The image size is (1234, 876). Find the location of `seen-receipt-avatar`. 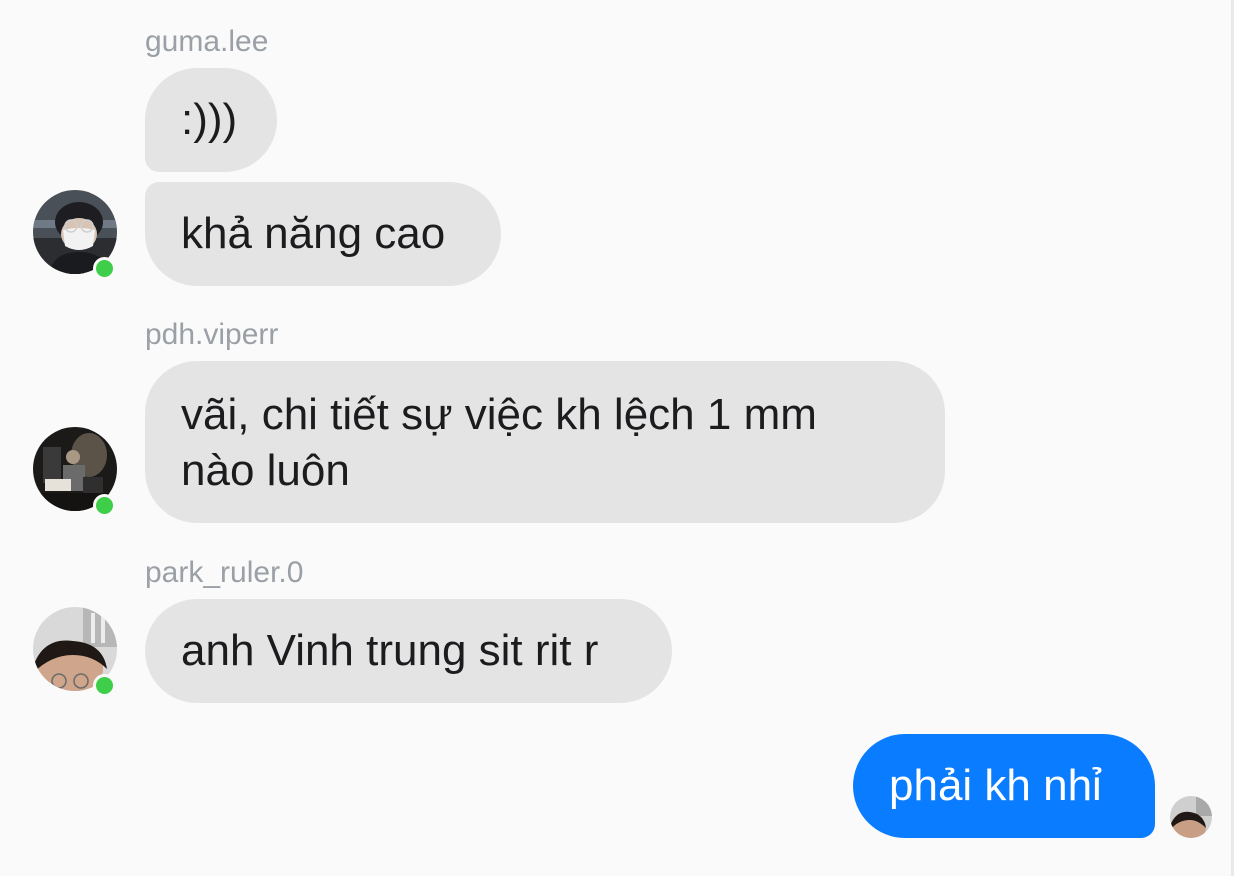

seen-receipt-avatar is located at coordinates (1191, 817).